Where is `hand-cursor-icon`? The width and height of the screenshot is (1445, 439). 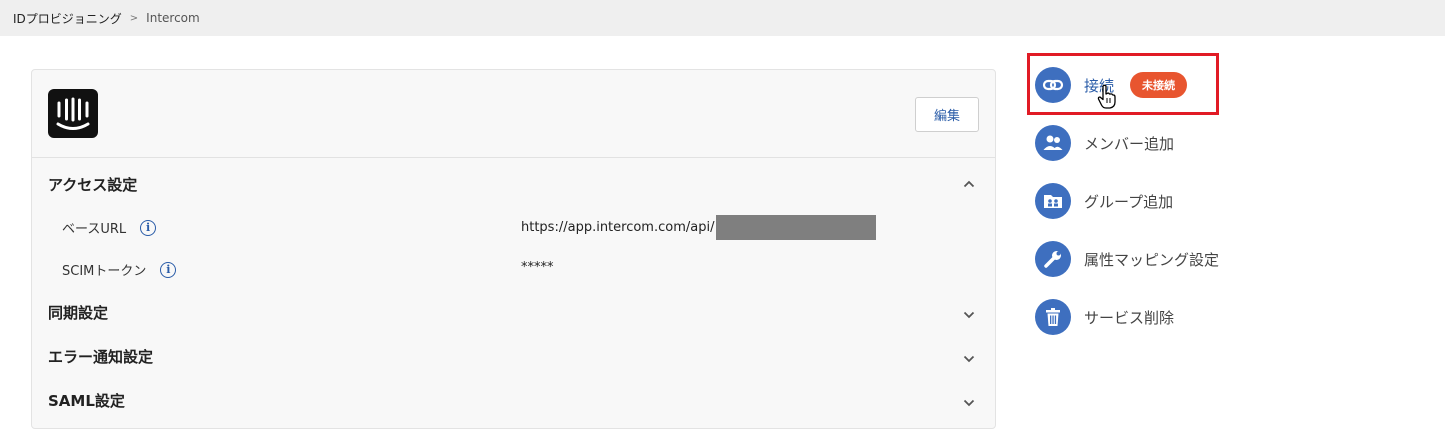 hand-cursor-icon is located at coordinates (1106, 96).